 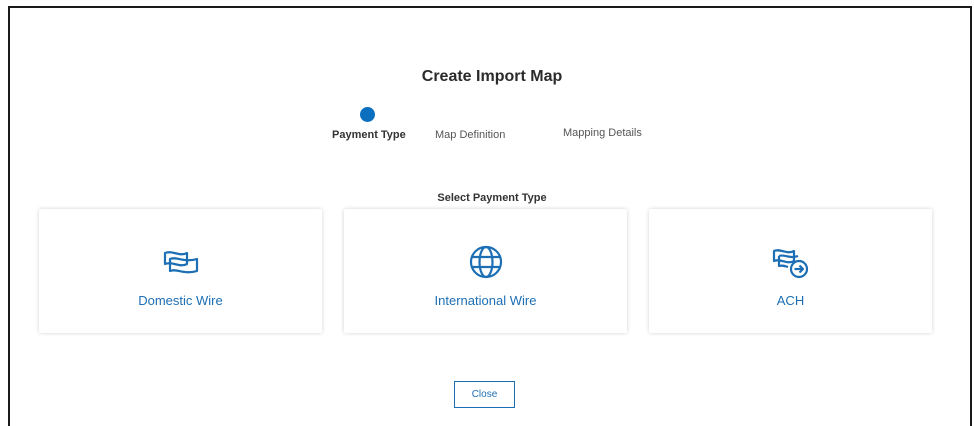 What do you see at coordinates (602, 133) in the screenshot?
I see `step-mapping-details: Mapping Details` at bounding box center [602, 133].